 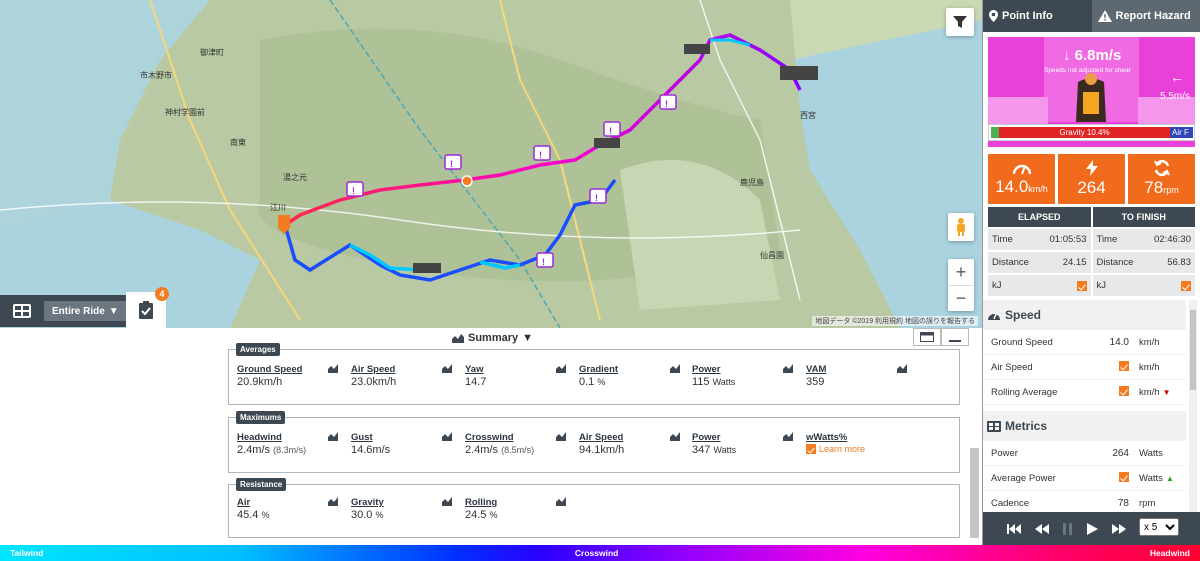 I want to click on speed-value: 14.0, so click(x=1012, y=186).